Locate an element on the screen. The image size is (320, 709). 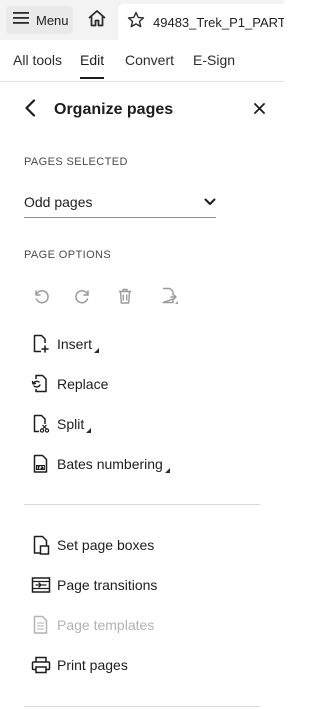
split-option: Split is located at coordinates (61, 424).